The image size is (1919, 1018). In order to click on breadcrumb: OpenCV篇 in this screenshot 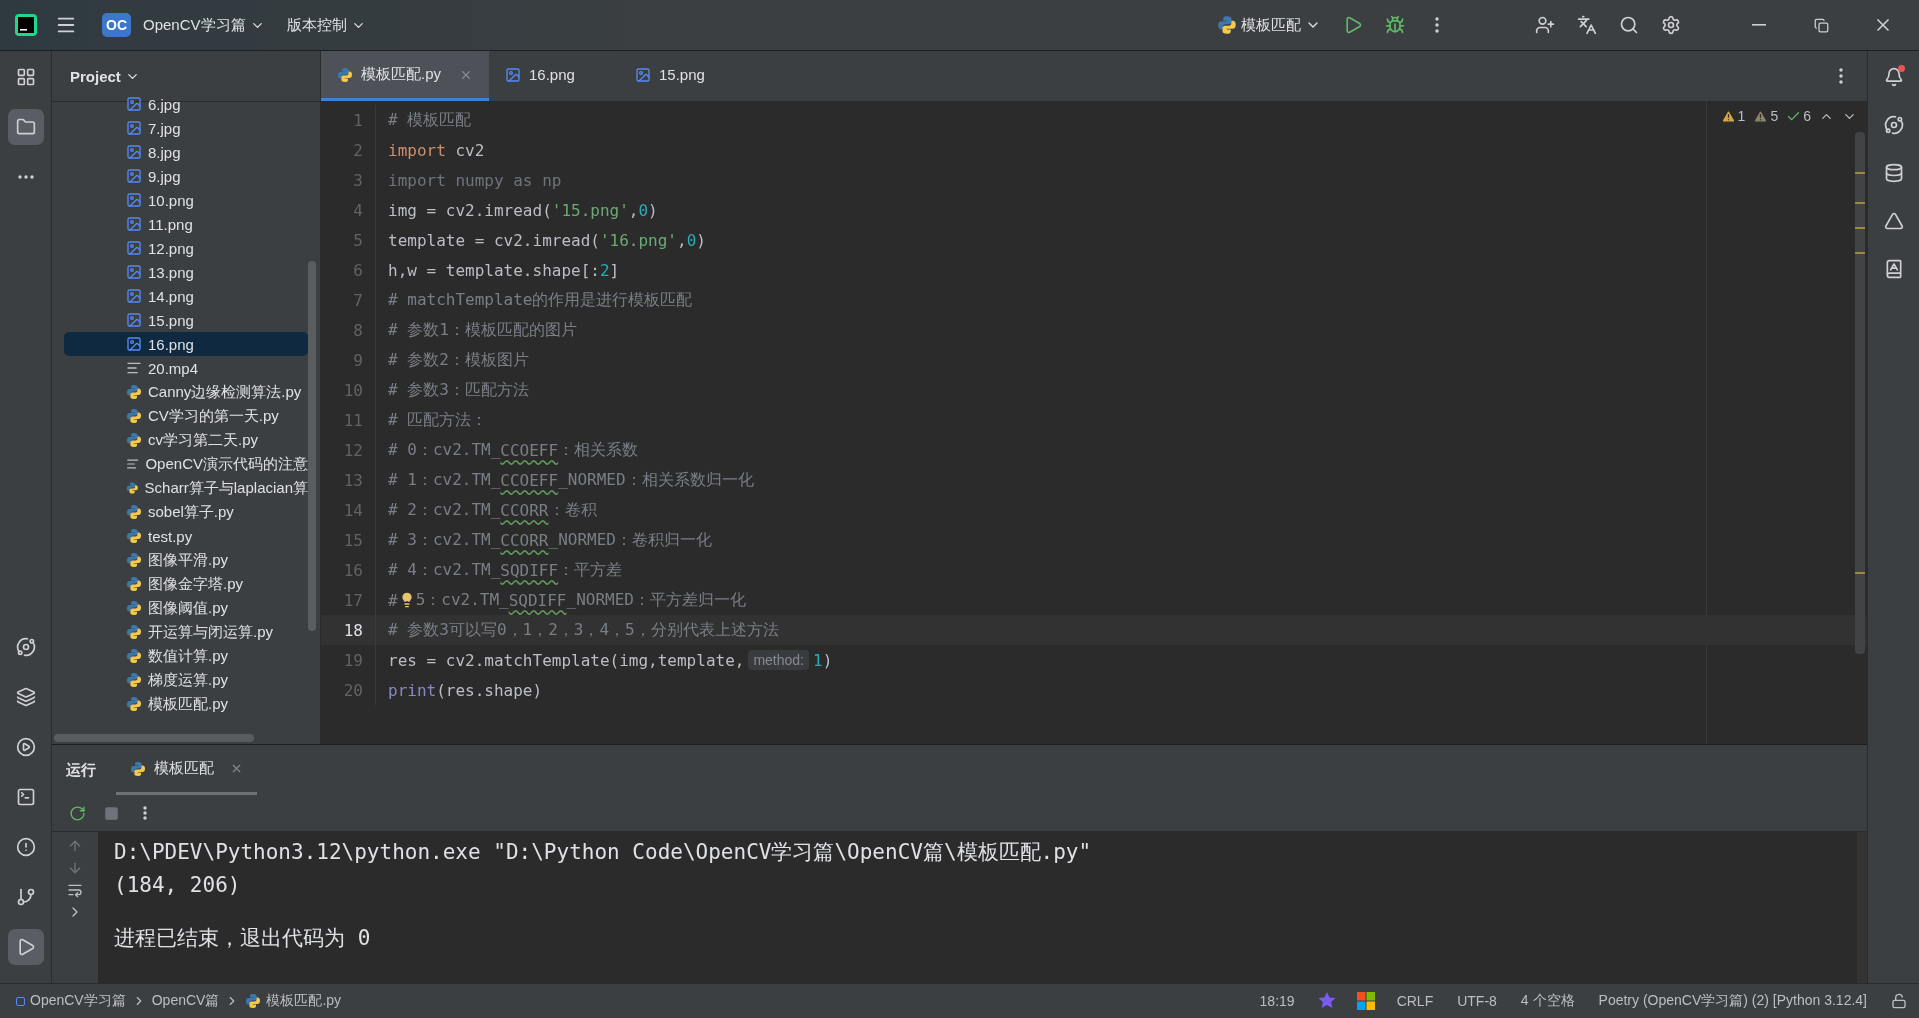, I will do `click(185, 1001)`.